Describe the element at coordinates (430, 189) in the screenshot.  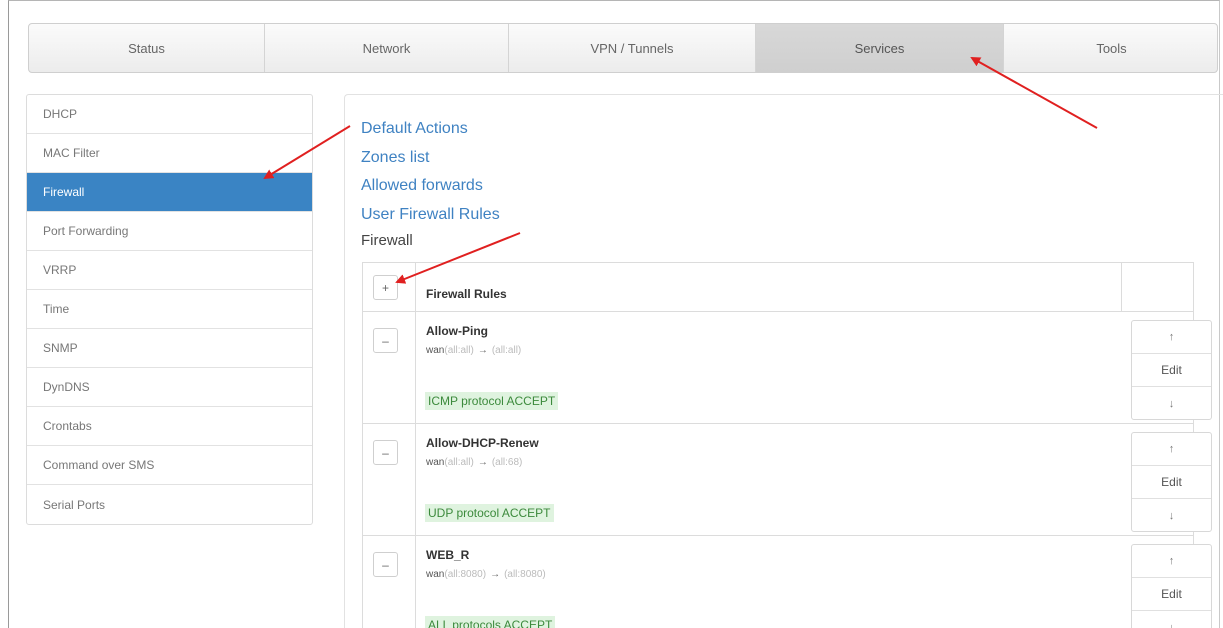
I see `link-allowed-forwards: Allowed forwards` at that location.